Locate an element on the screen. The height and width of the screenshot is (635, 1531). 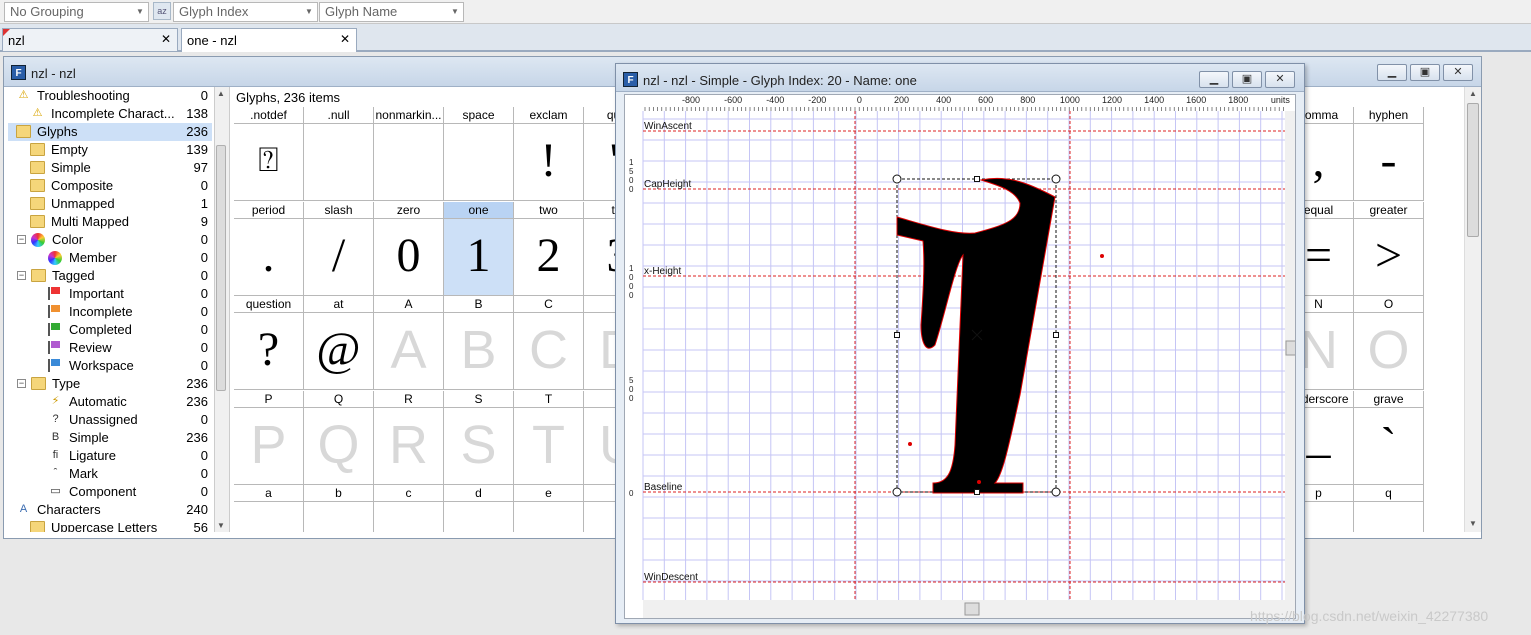
sort-secondary-select: Glyph Name ▼ is located at coordinates (391, 12).